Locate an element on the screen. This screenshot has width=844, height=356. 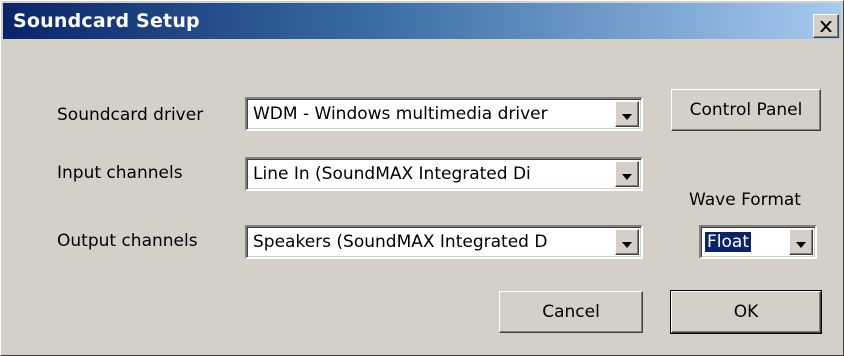
ok-button: OK is located at coordinates (746, 312).